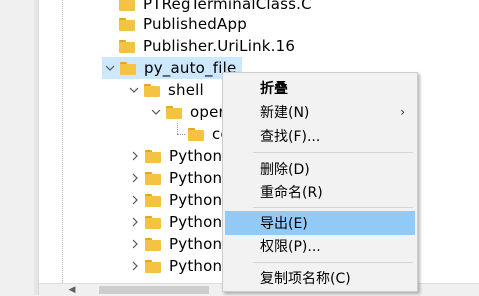 This screenshot has height=296, width=479. Describe the element at coordinates (320, 169) in the screenshot. I see `menu-item-delete: 删除(D)` at that location.